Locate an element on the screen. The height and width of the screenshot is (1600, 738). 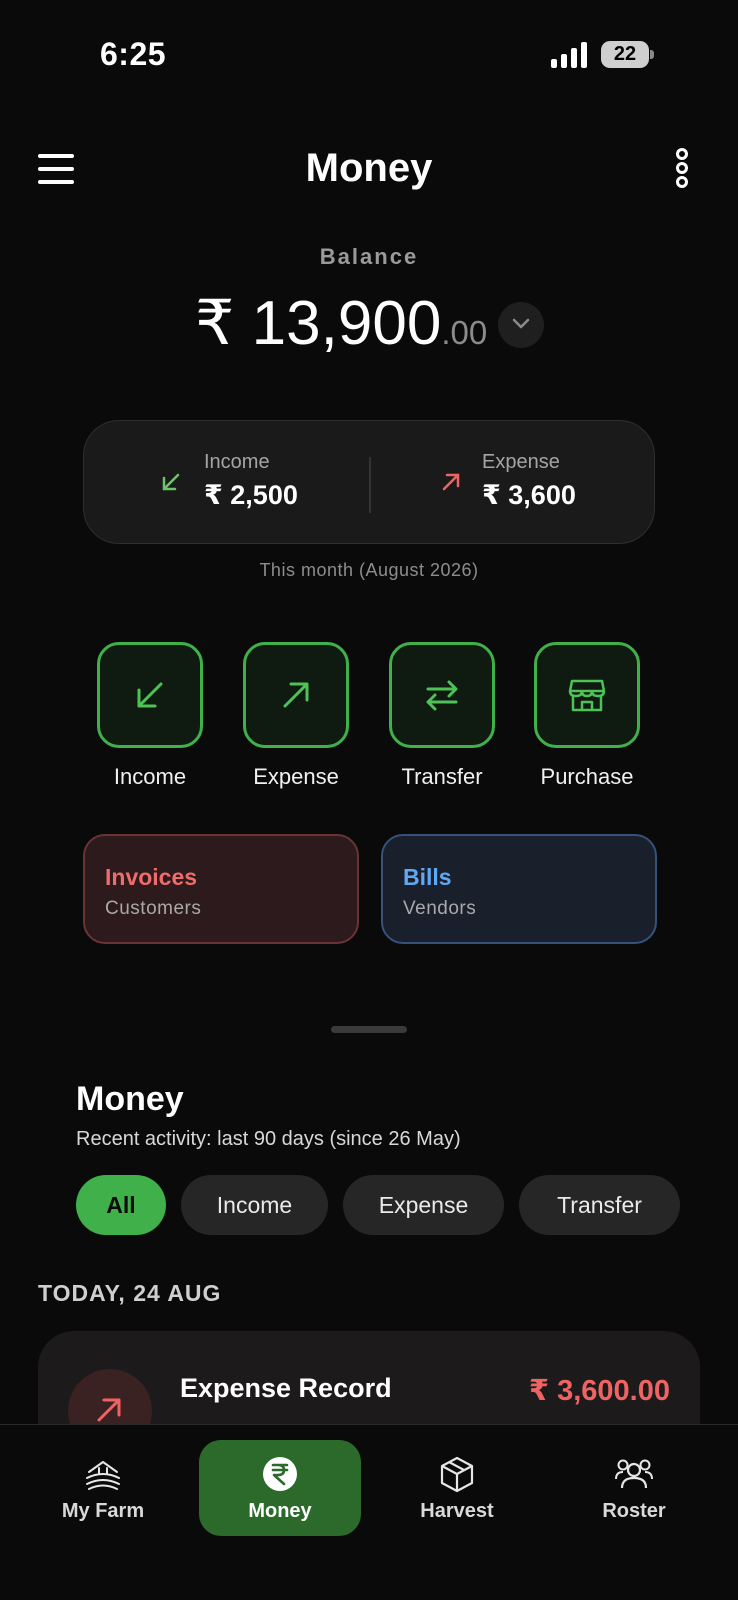
invoices-subtitle: Customers is located at coordinates (153, 908).